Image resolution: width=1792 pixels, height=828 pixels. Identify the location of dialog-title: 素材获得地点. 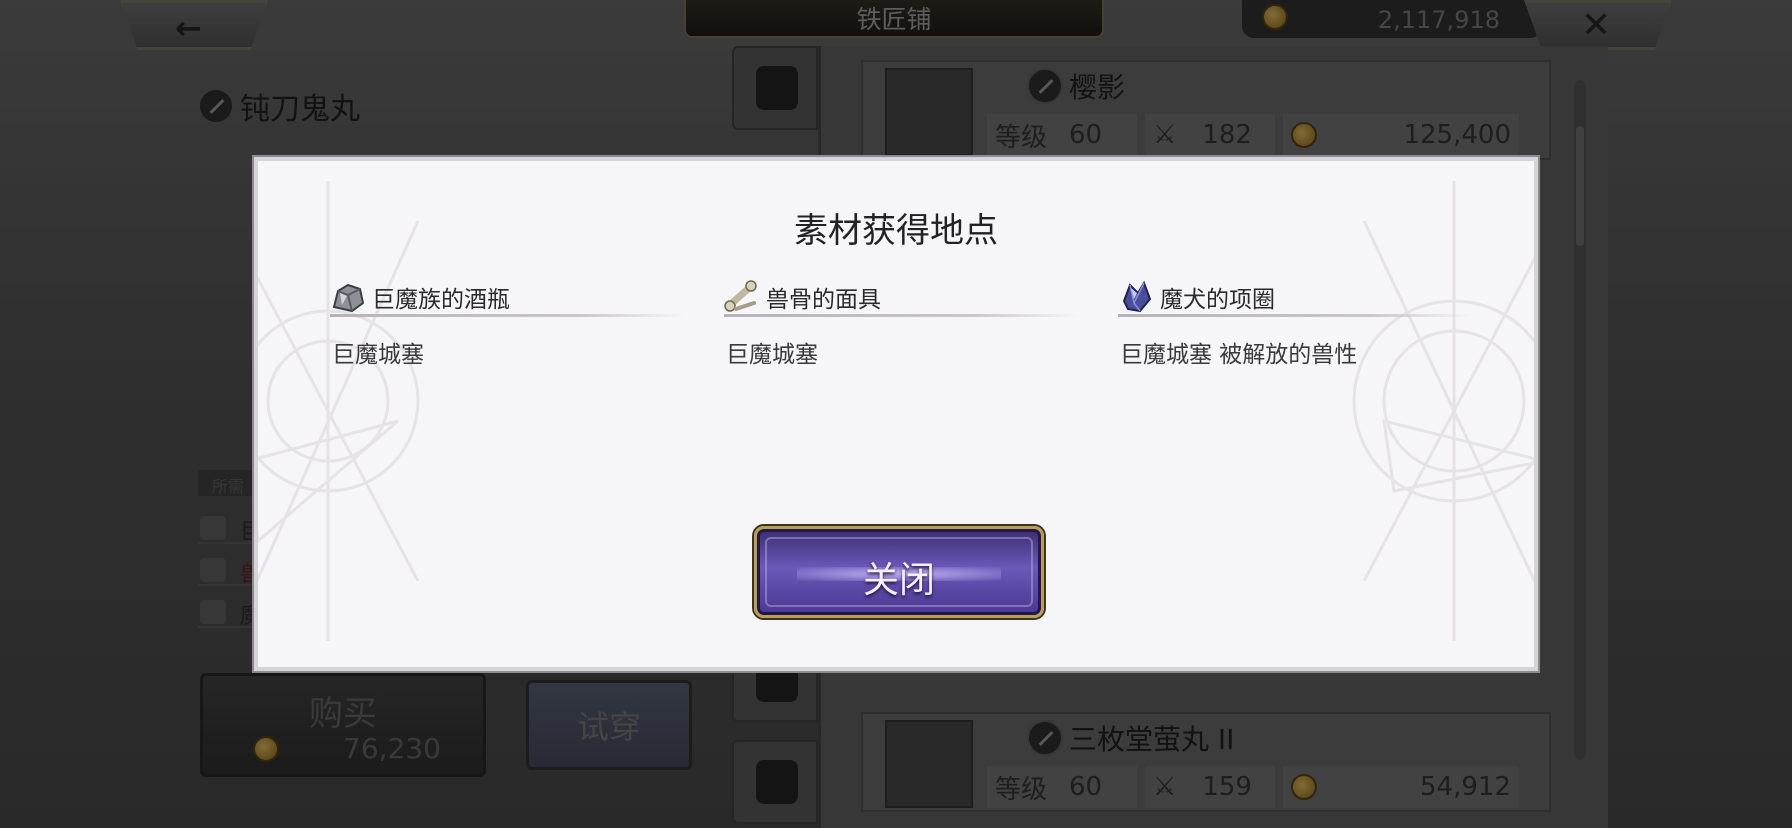
(896, 231).